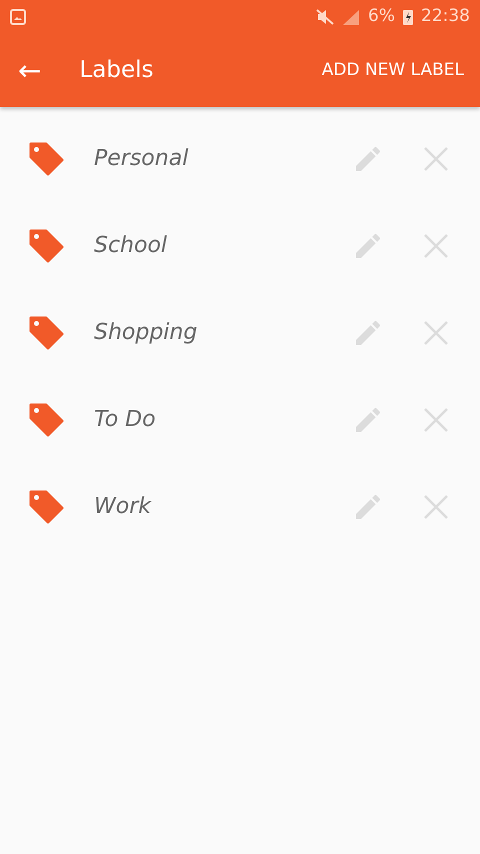 The width and height of the screenshot is (480, 854). What do you see at coordinates (381, 16) in the screenshot?
I see `battery-percent: 6%` at bounding box center [381, 16].